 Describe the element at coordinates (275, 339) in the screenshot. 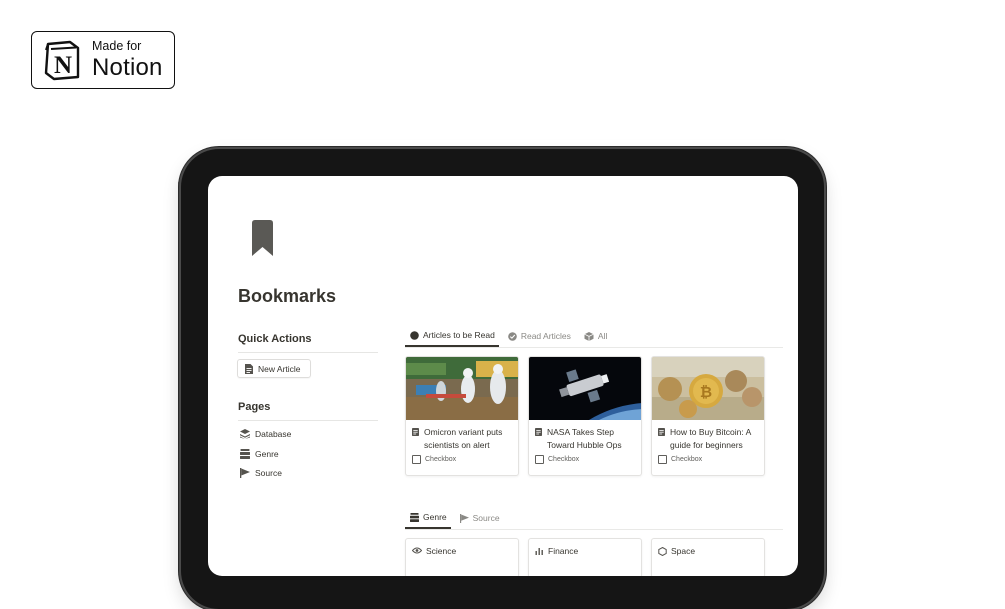

I see `quick-actions-heading: Quick Actions` at that location.